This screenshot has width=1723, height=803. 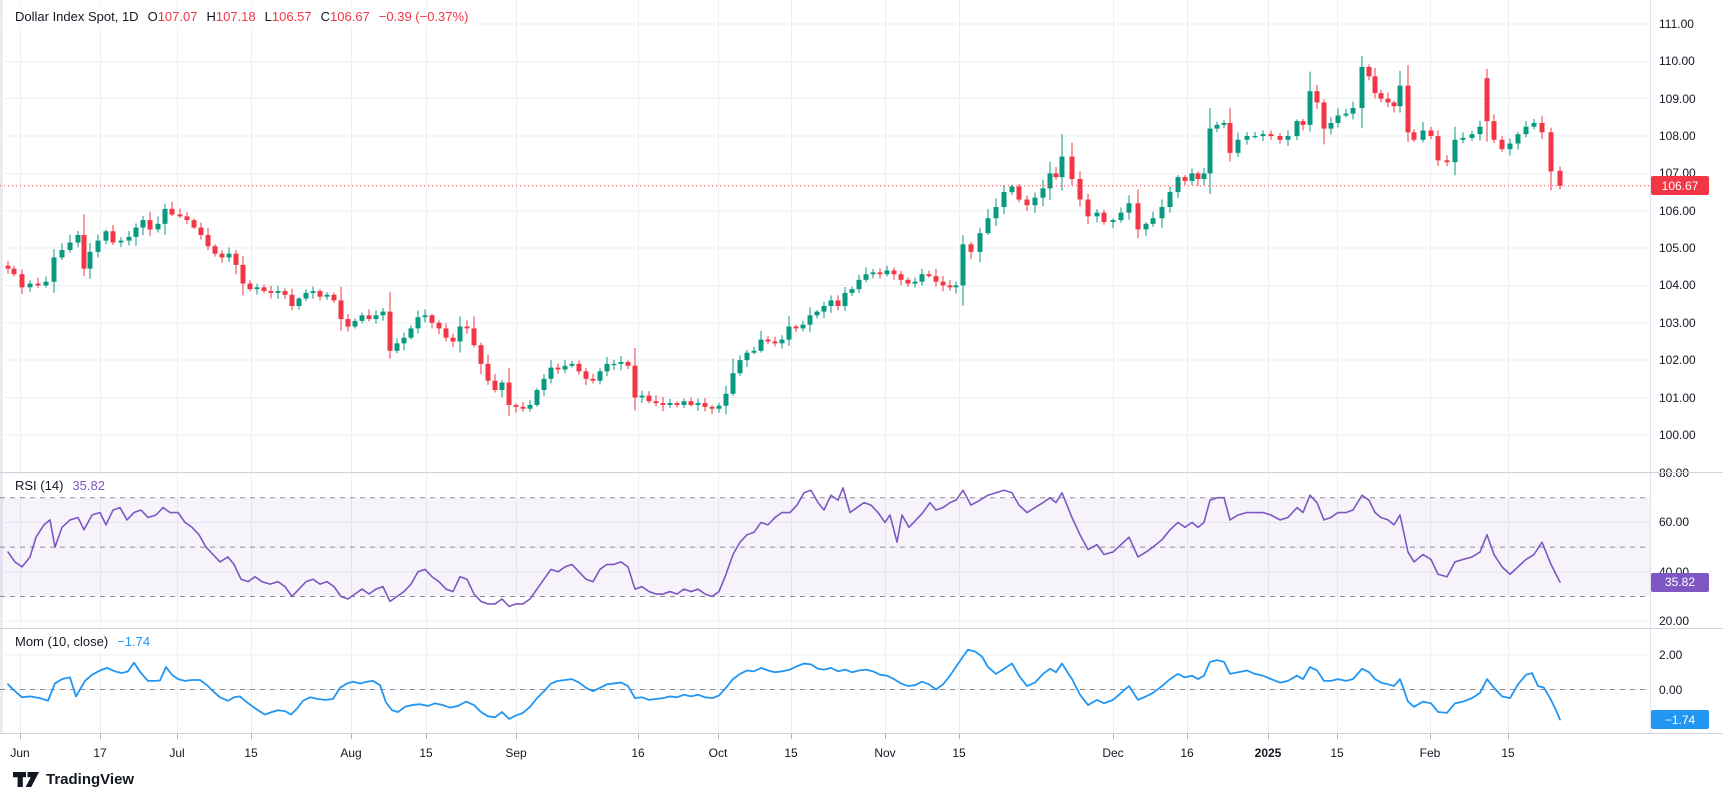 What do you see at coordinates (211, 16) in the screenshot?
I see `ohlc-label: H` at bounding box center [211, 16].